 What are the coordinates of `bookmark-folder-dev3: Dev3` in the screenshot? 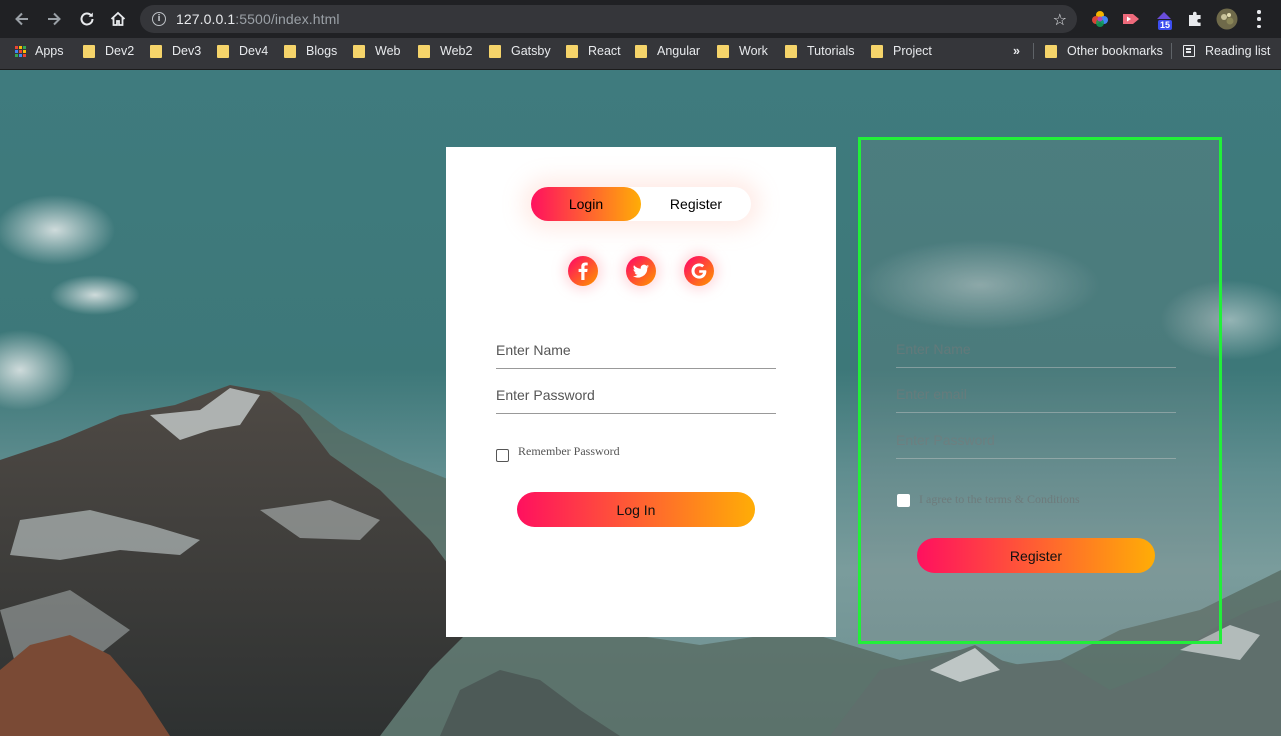 It's located at (175, 51).